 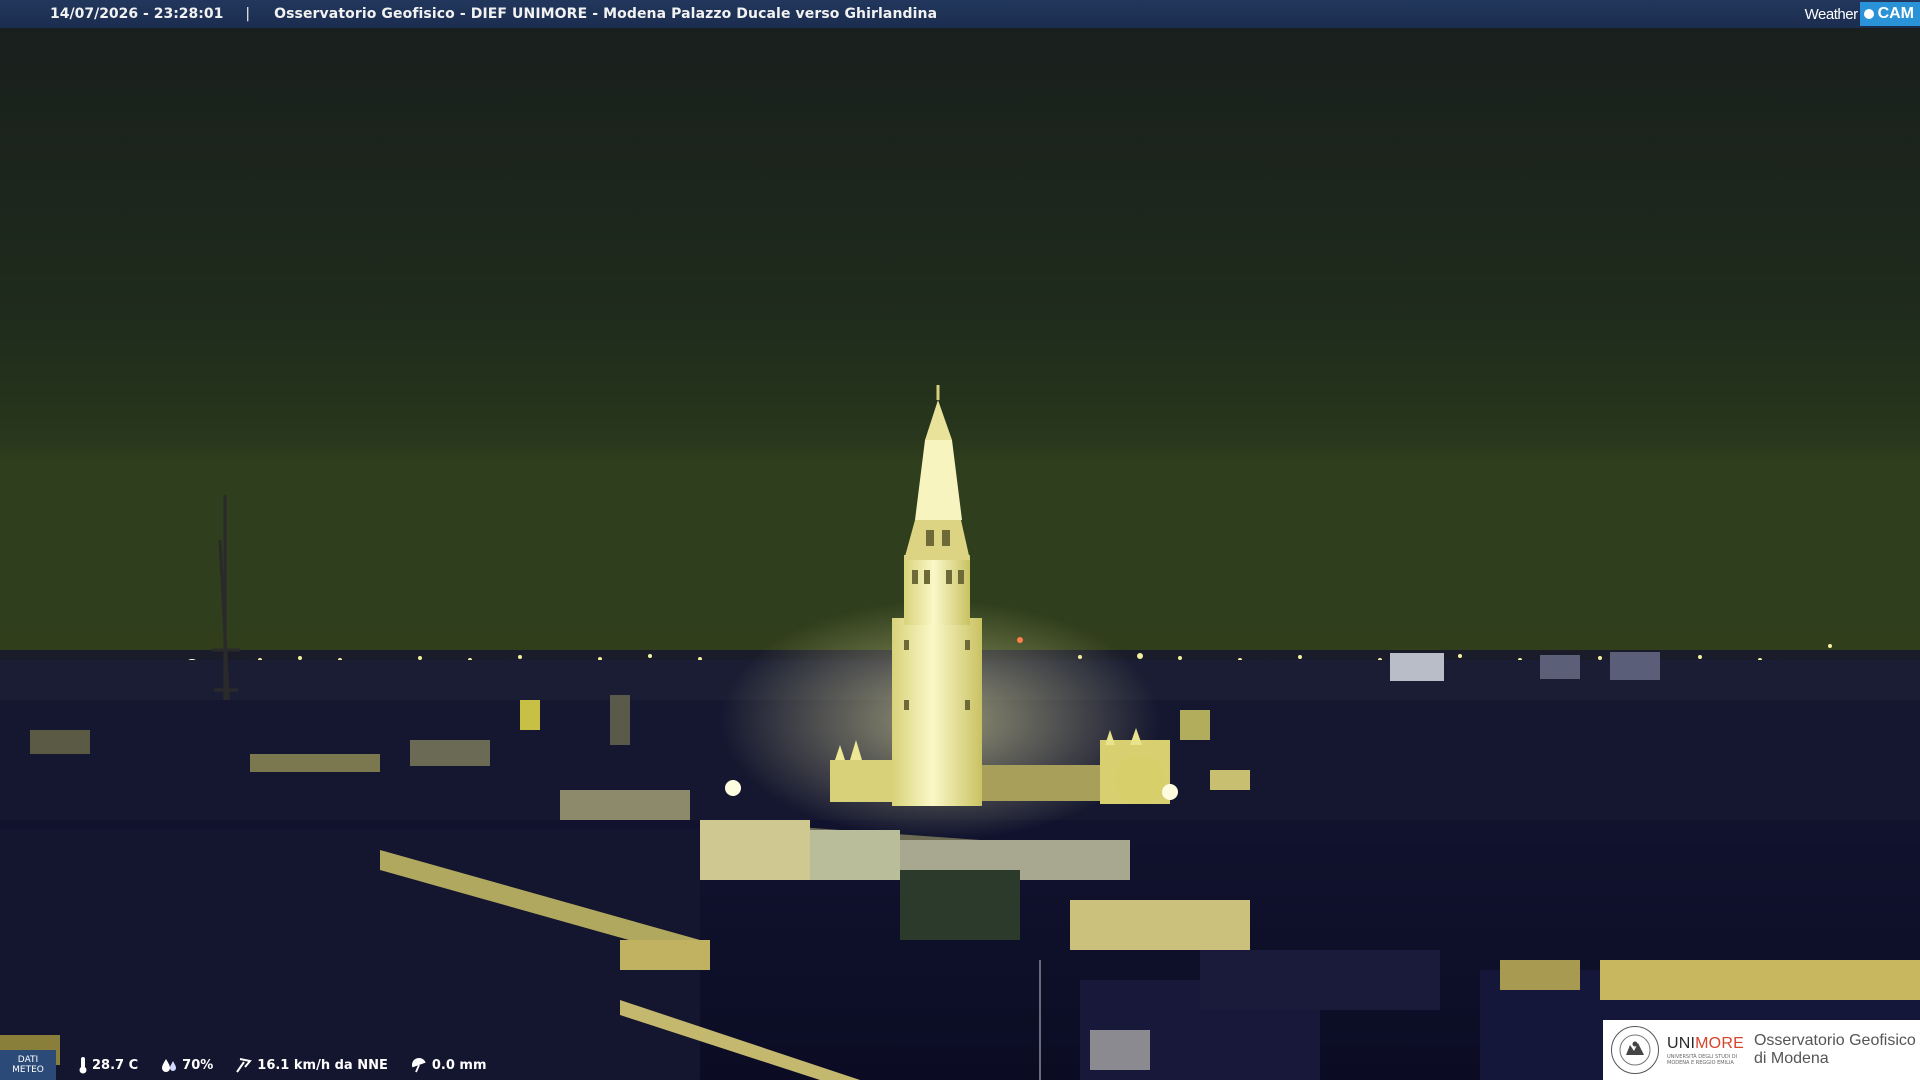 I want to click on cam-badge: CAM, so click(x=1889, y=14).